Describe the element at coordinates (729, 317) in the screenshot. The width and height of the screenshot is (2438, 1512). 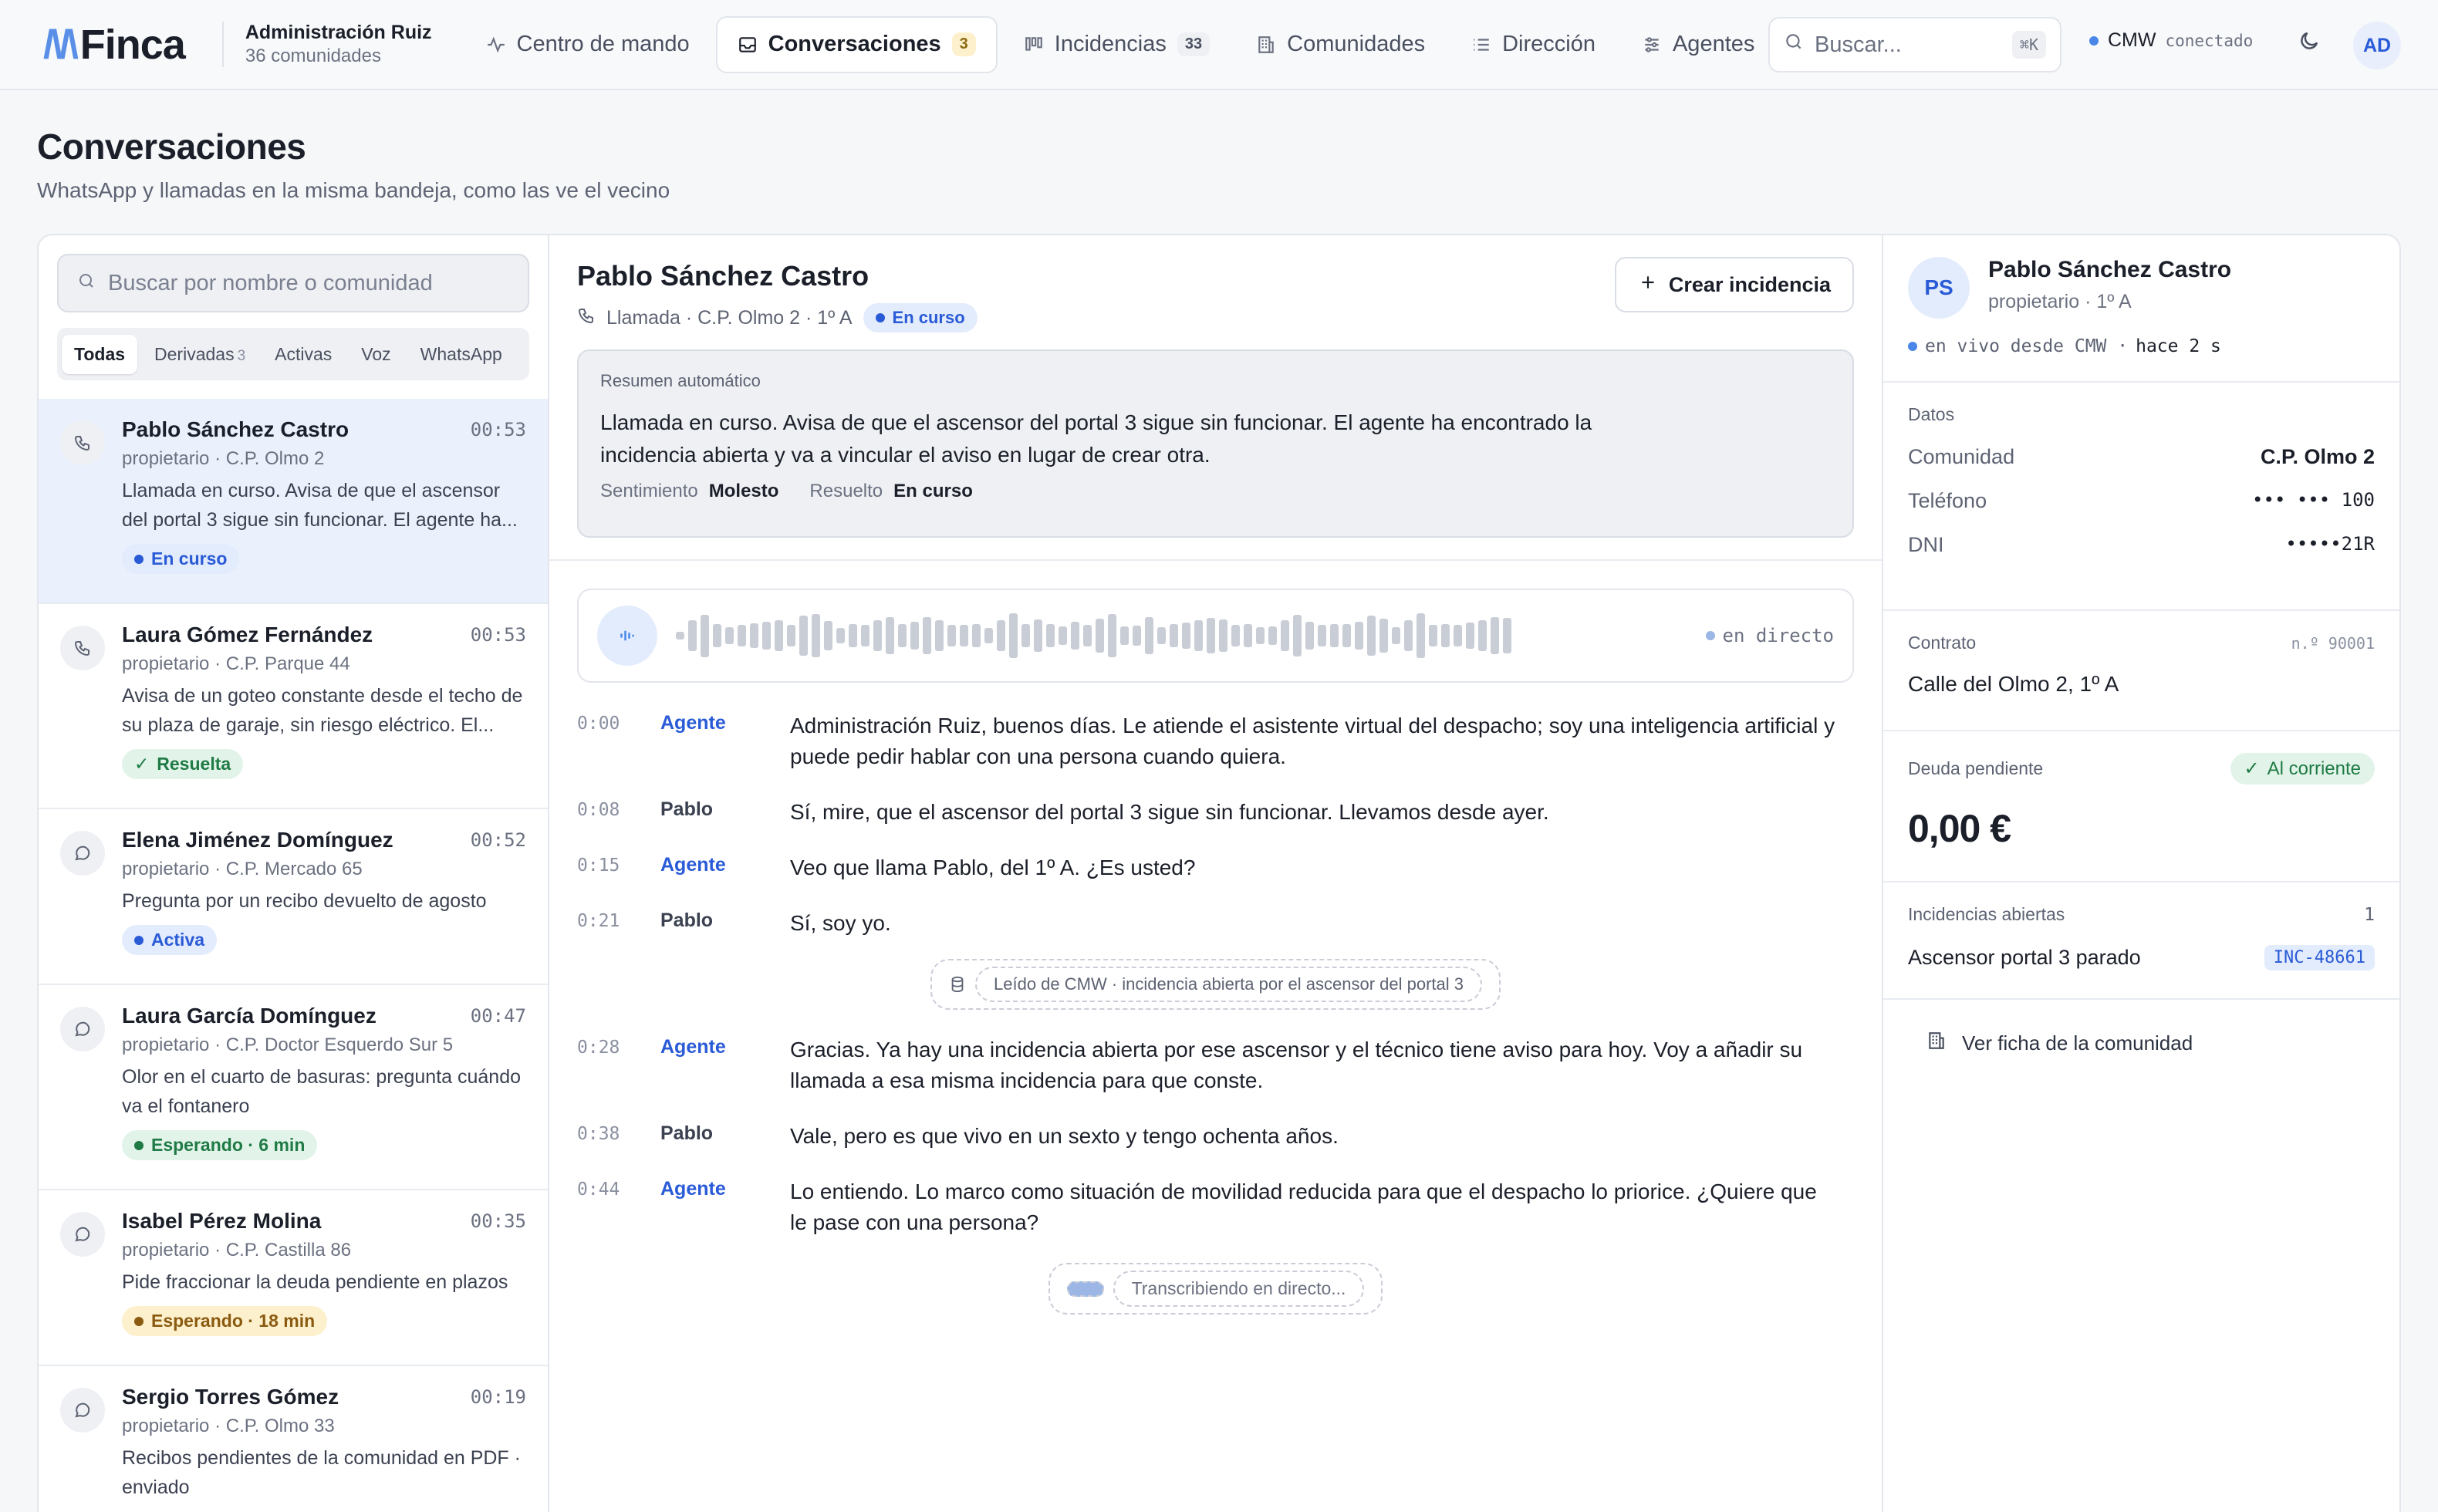
I see `conversation-meta: Llamada · C.P. Olmo 2 · 1º A` at that location.